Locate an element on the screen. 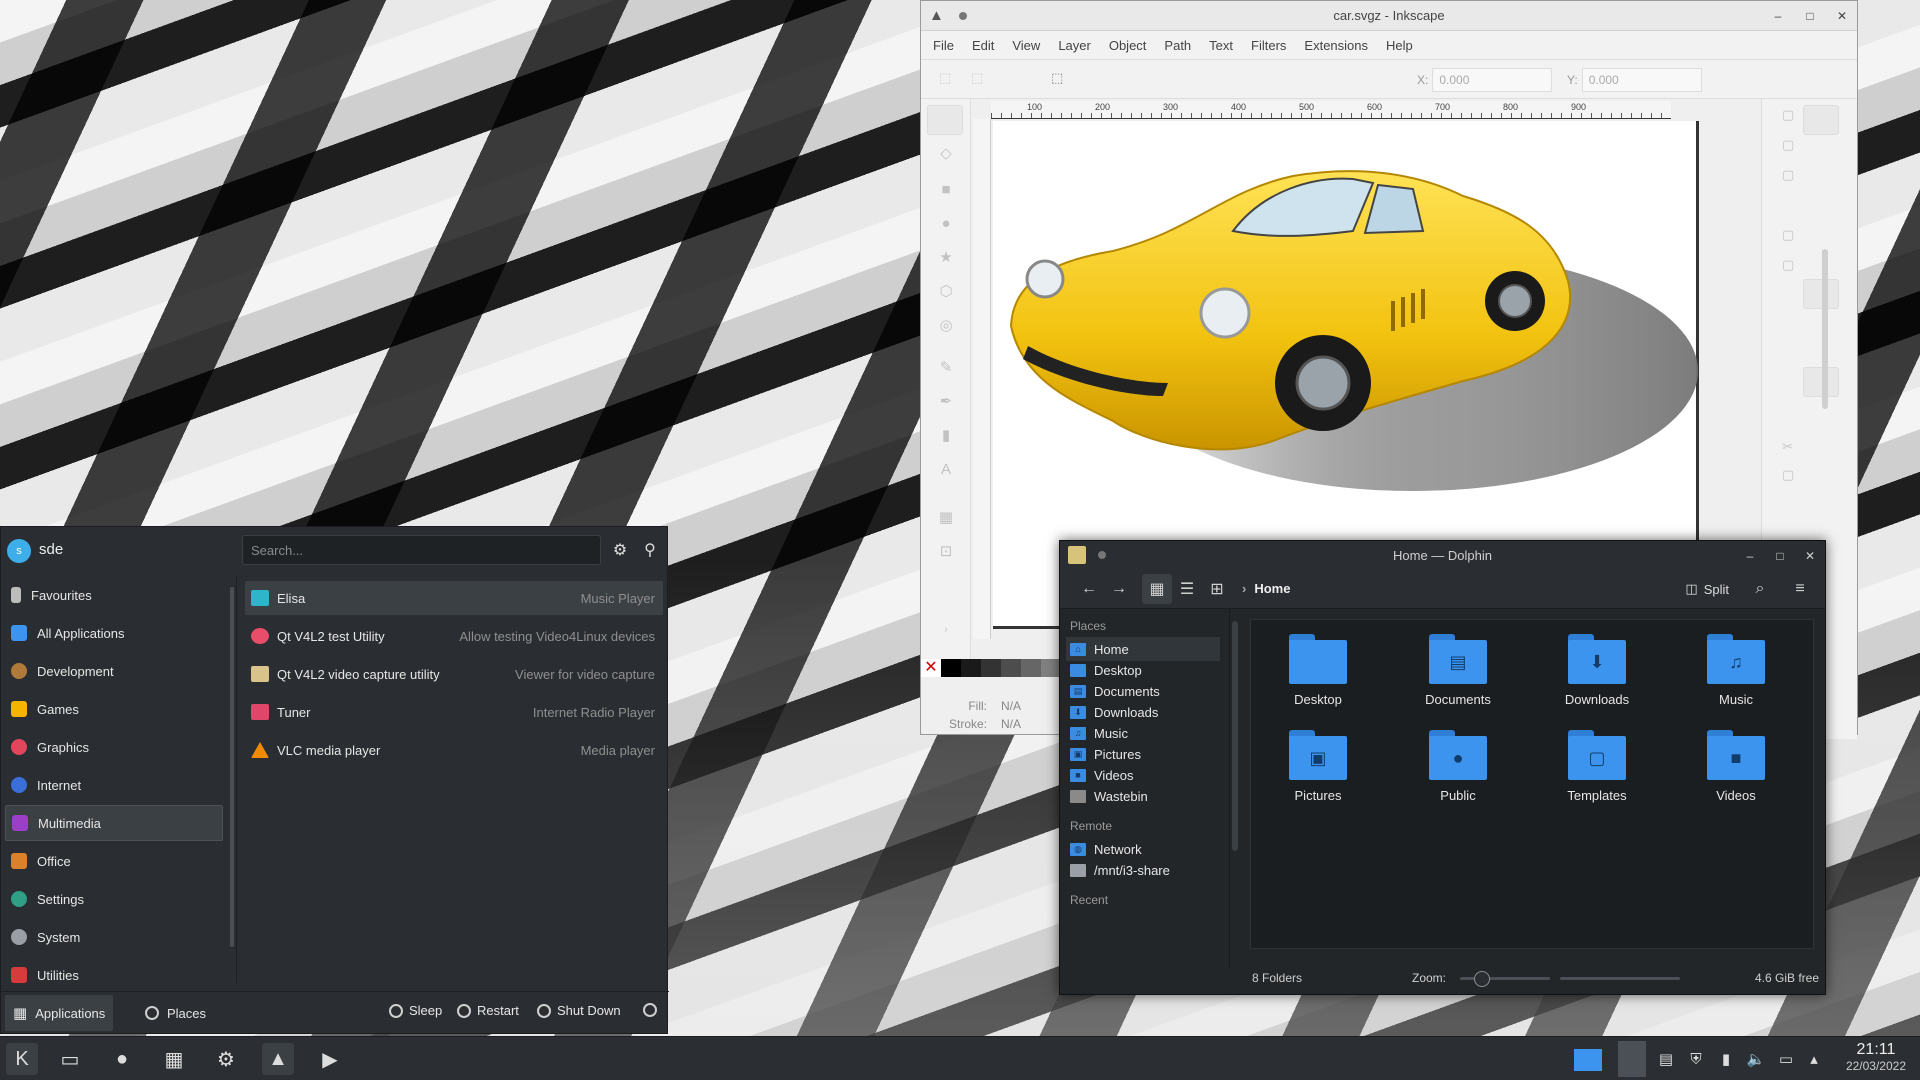  color-palette: ✕ is located at coordinates (991, 668).